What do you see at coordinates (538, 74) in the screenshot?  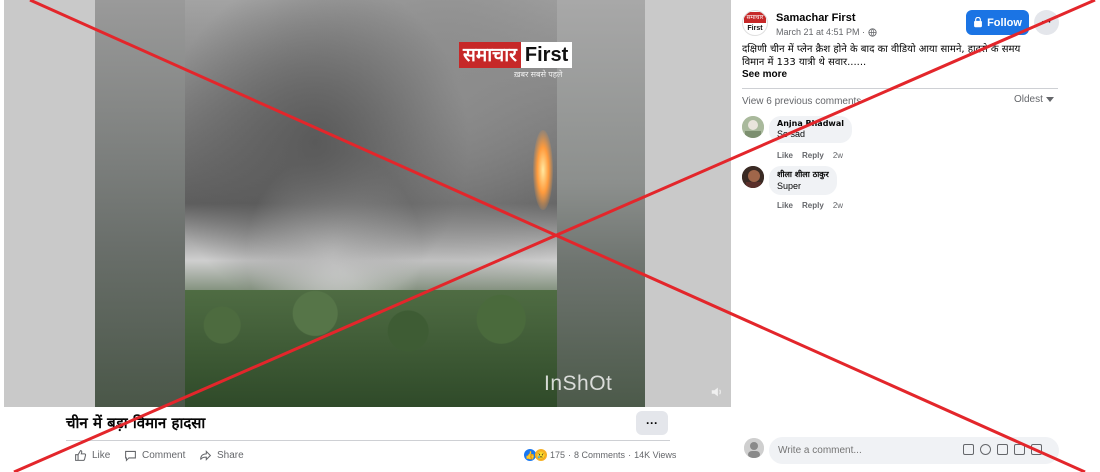 I see `logo-tagline: ख़बर सबसे पहले` at bounding box center [538, 74].